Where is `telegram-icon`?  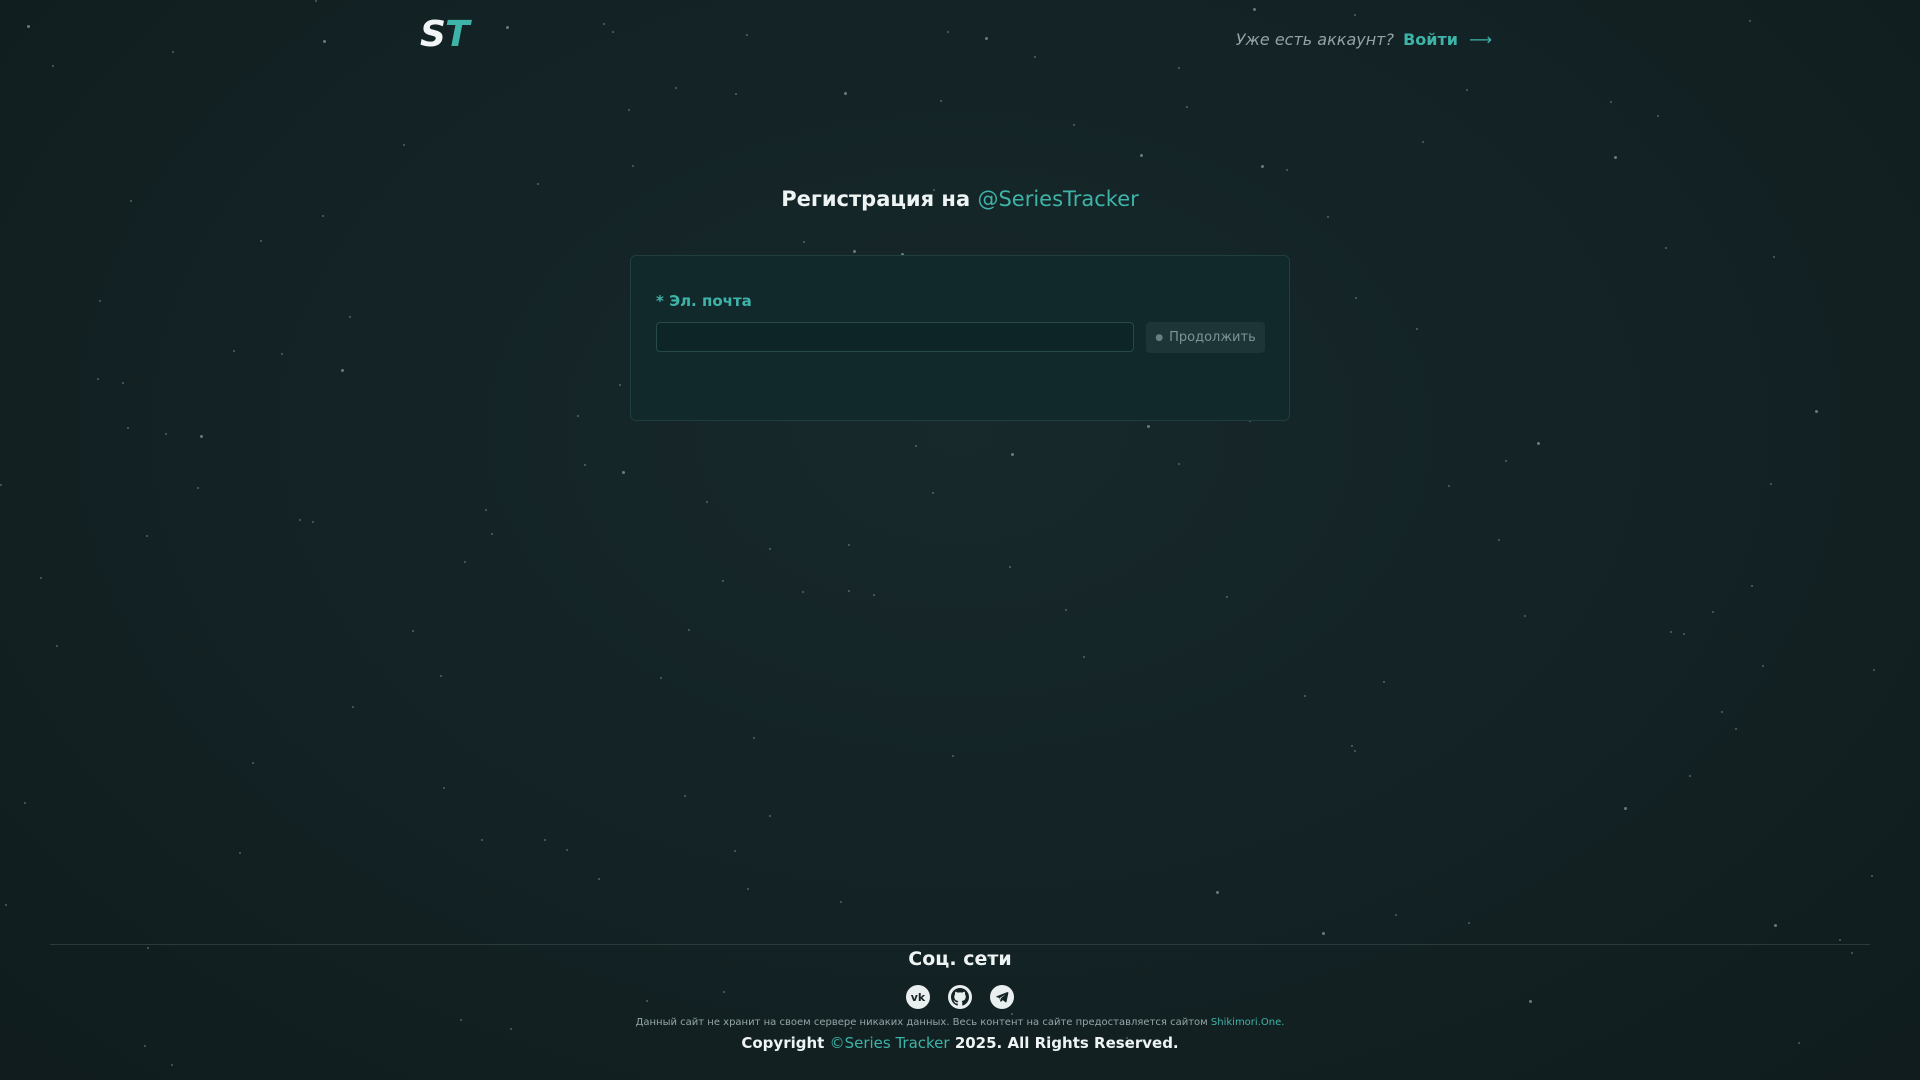 telegram-icon is located at coordinates (1002, 997).